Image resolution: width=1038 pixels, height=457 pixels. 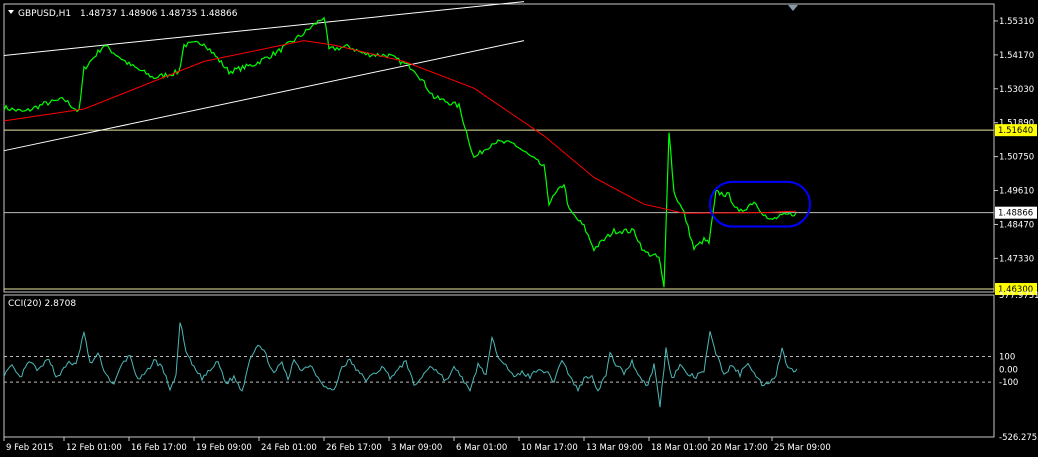 I want to click on price-tick-label: 1.49610, so click(x=1016, y=192).